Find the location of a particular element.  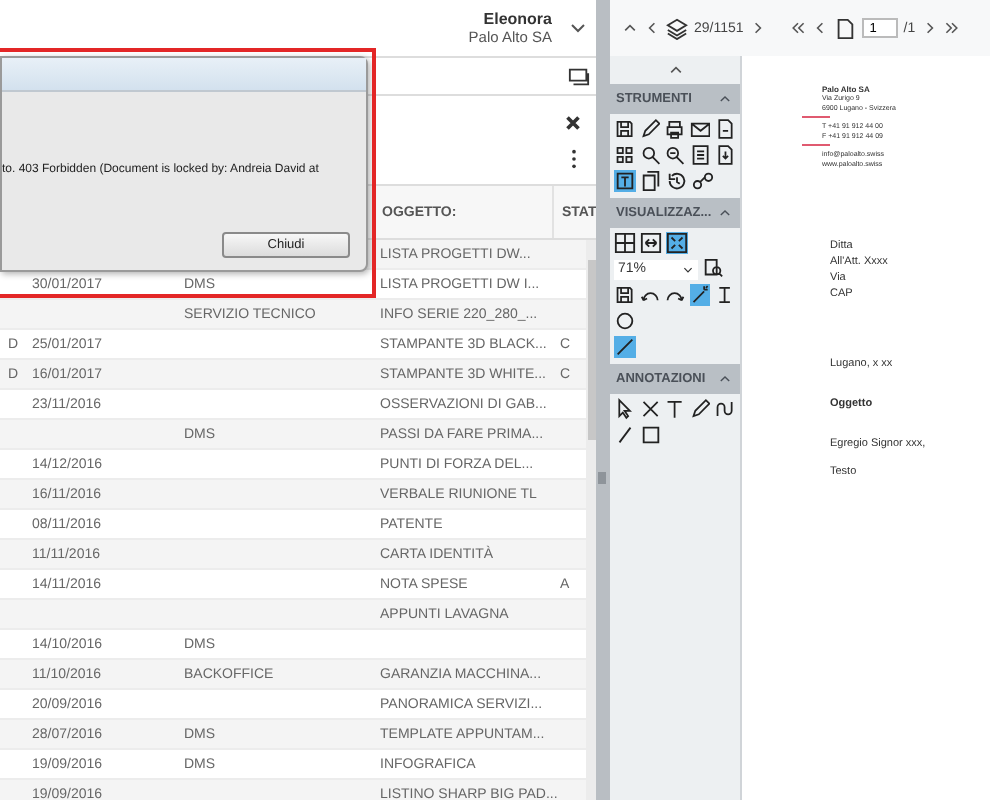

text-cursor-icon is located at coordinates (725, 295).